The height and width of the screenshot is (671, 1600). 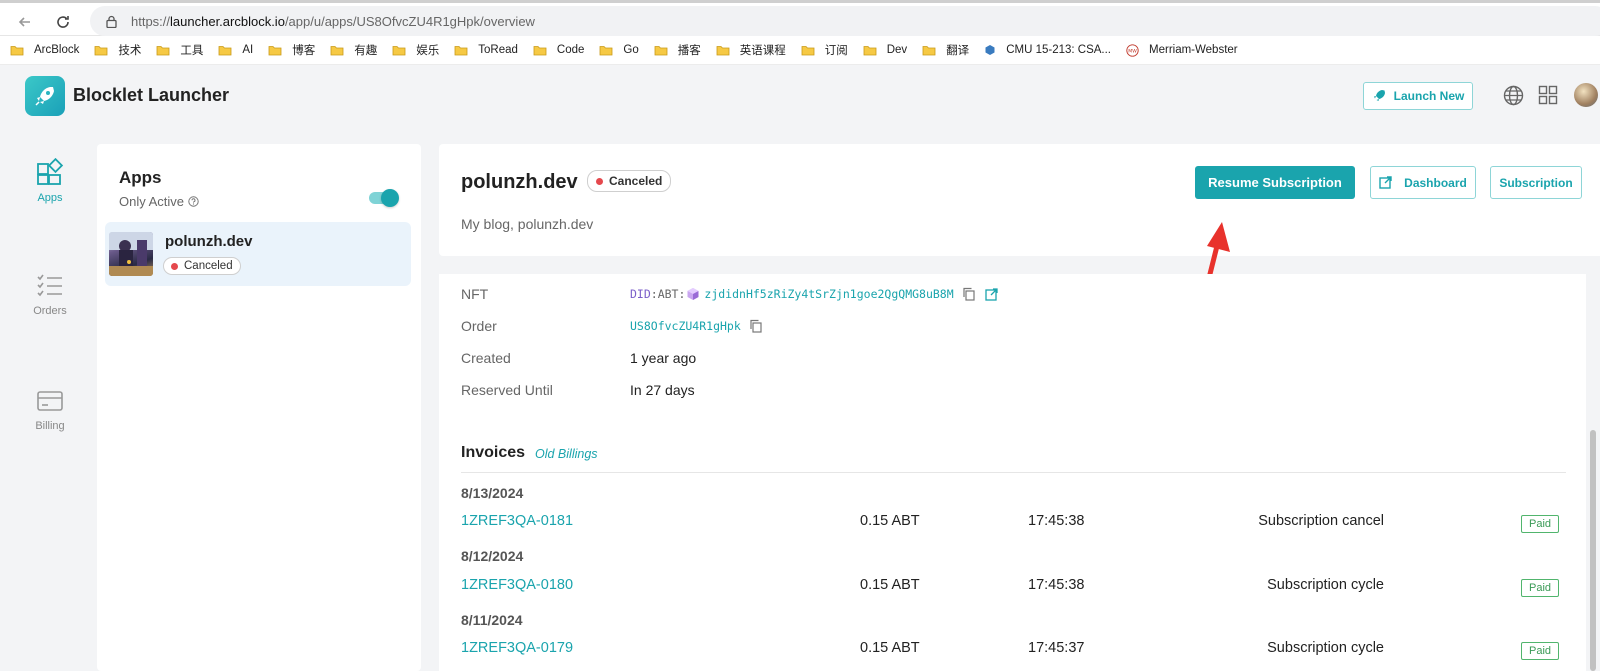 I want to click on bookmark-item: AI, so click(x=235, y=50).